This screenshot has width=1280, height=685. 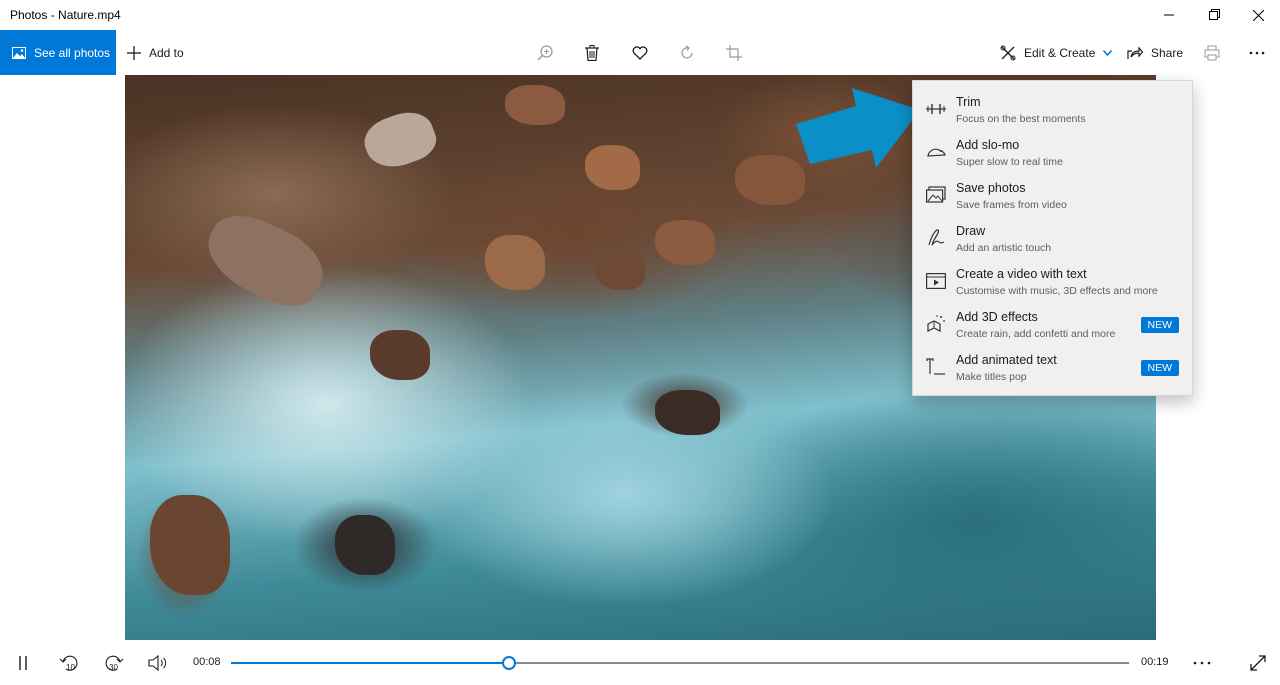 What do you see at coordinates (858, 128) in the screenshot?
I see `pointer-arrow-icon` at bounding box center [858, 128].